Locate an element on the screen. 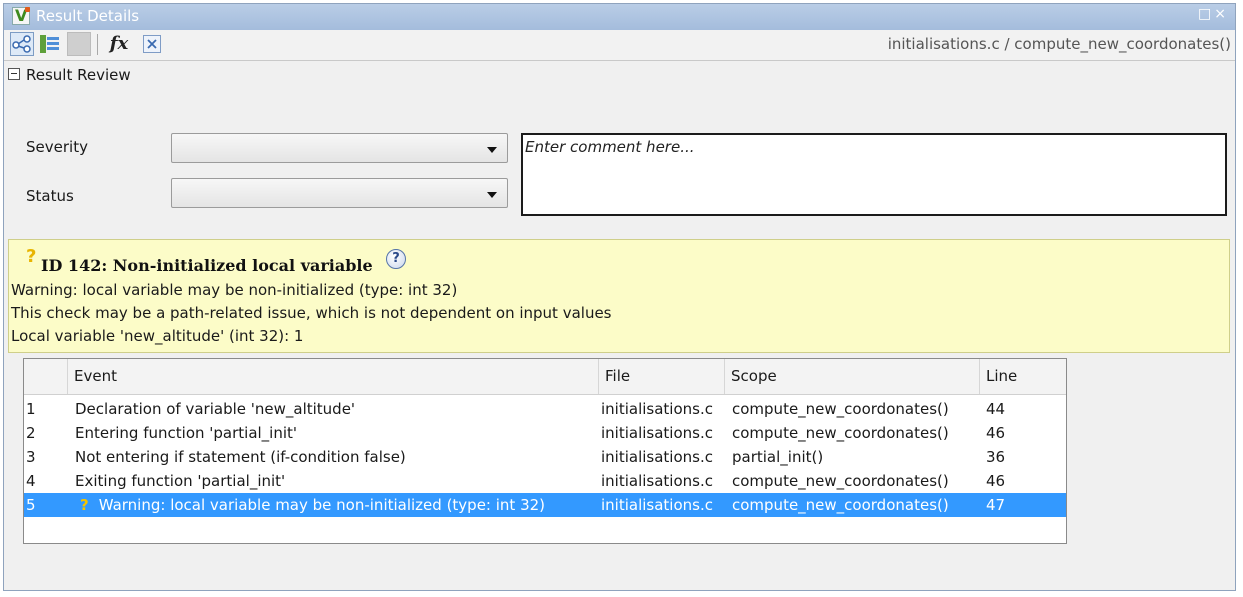 The width and height of the screenshot is (1243, 597). status-label: Status is located at coordinates (50, 196).